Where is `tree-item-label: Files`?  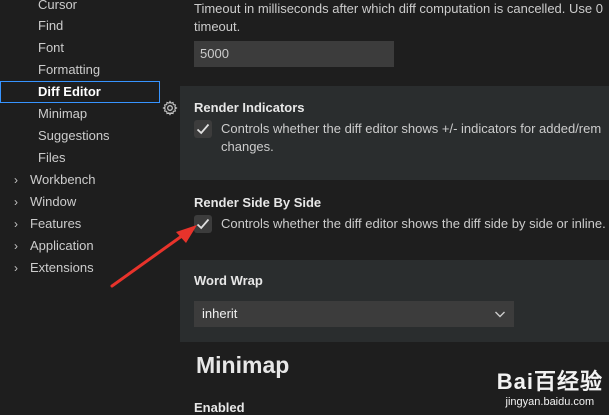
tree-item-label: Files is located at coordinates (52, 157).